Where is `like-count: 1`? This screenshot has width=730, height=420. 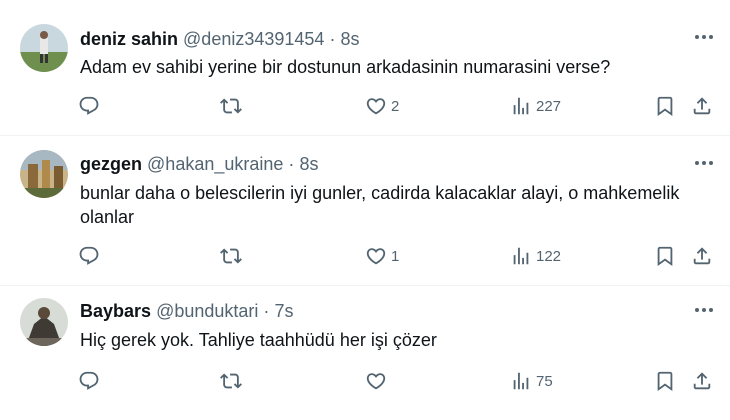
like-count: 1 is located at coordinates (395, 256).